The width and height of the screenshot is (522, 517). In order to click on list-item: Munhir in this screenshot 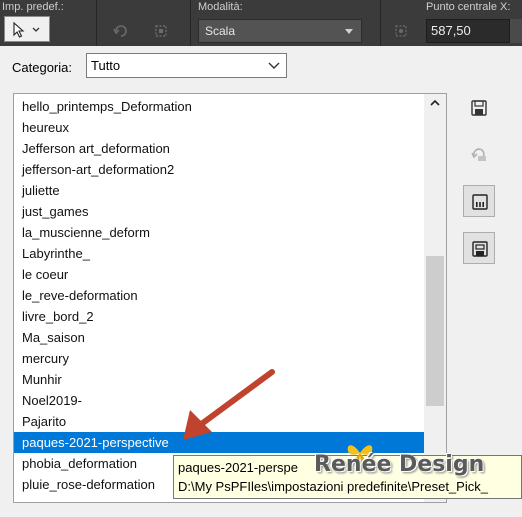, I will do `click(219, 379)`.